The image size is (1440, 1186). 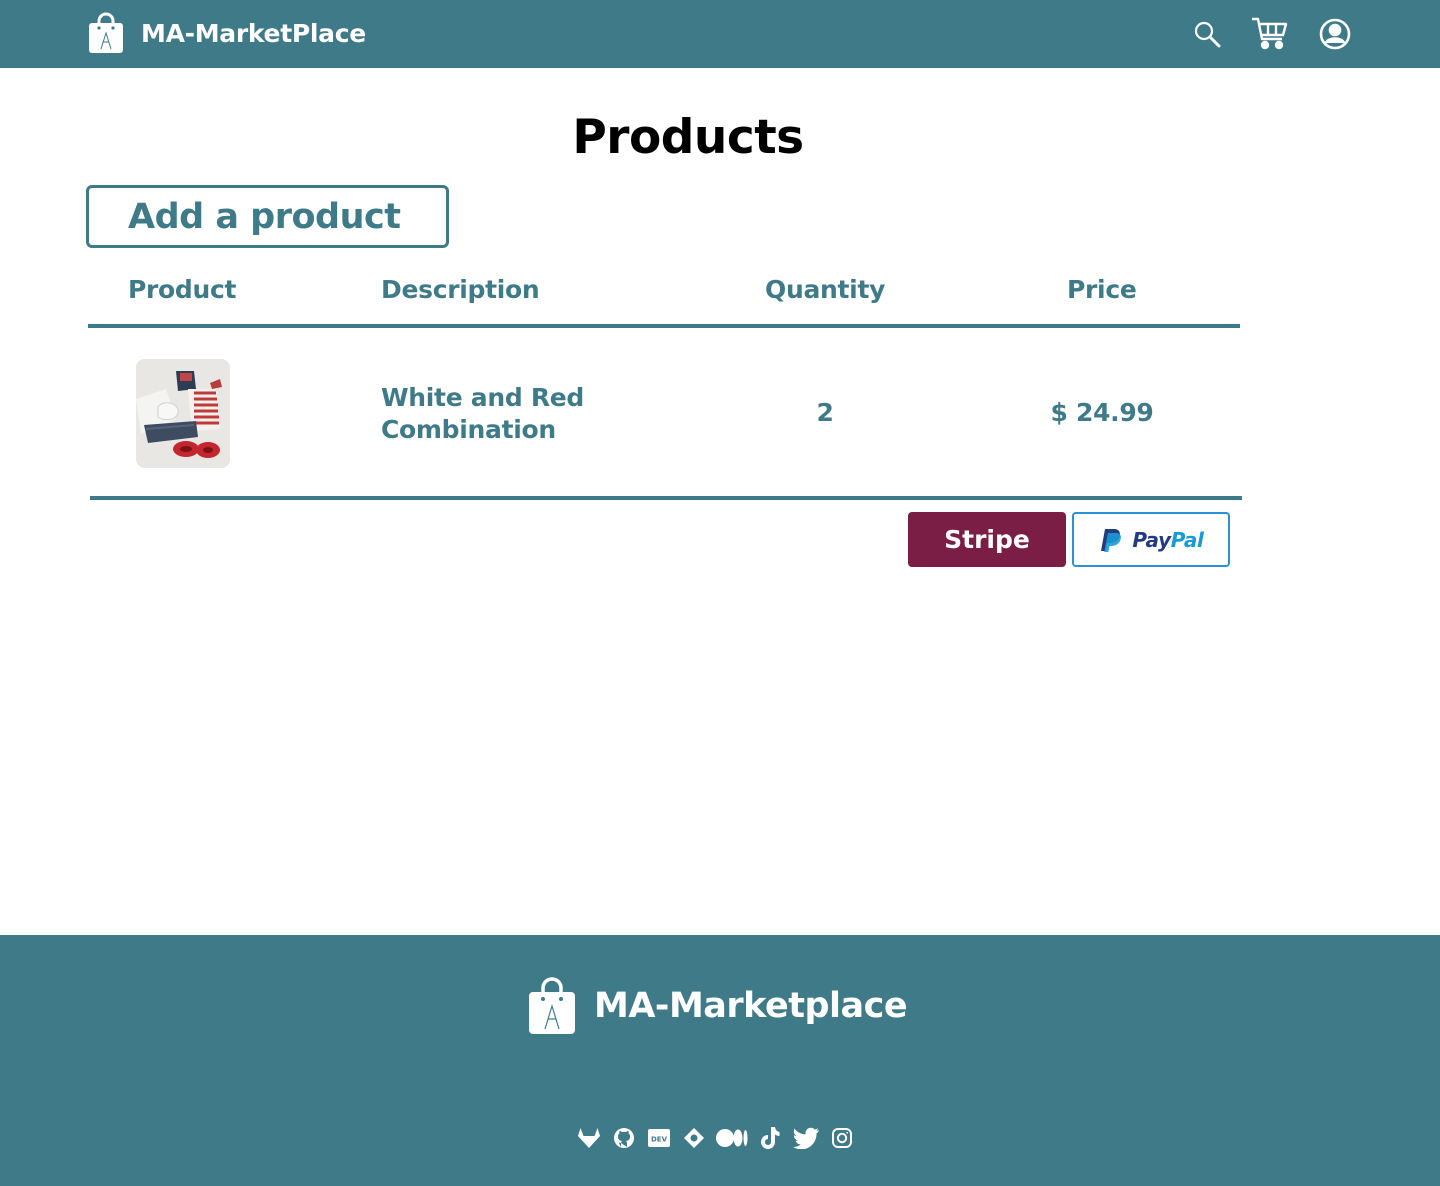 What do you see at coordinates (1207, 34) in the screenshot?
I see `search-icon` at bounding box center [1207, 34].